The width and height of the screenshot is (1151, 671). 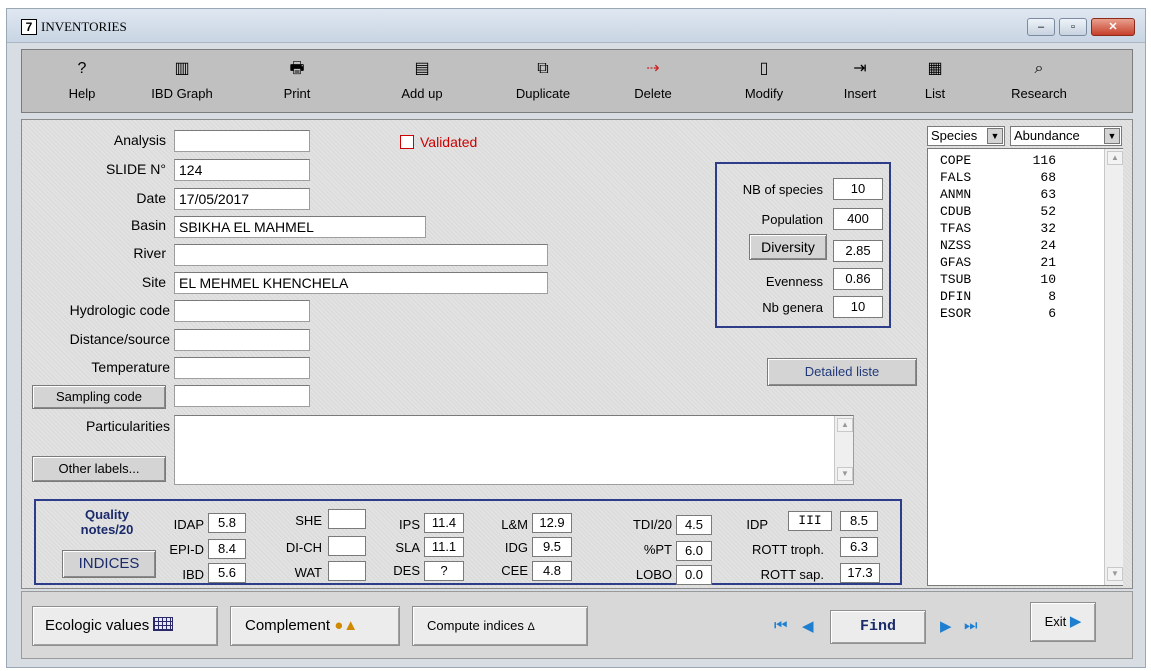 What do you see at coordinates (516, 547) in the screenshot?
I see `idg-label: IDG` at bounding box center [516, 547].